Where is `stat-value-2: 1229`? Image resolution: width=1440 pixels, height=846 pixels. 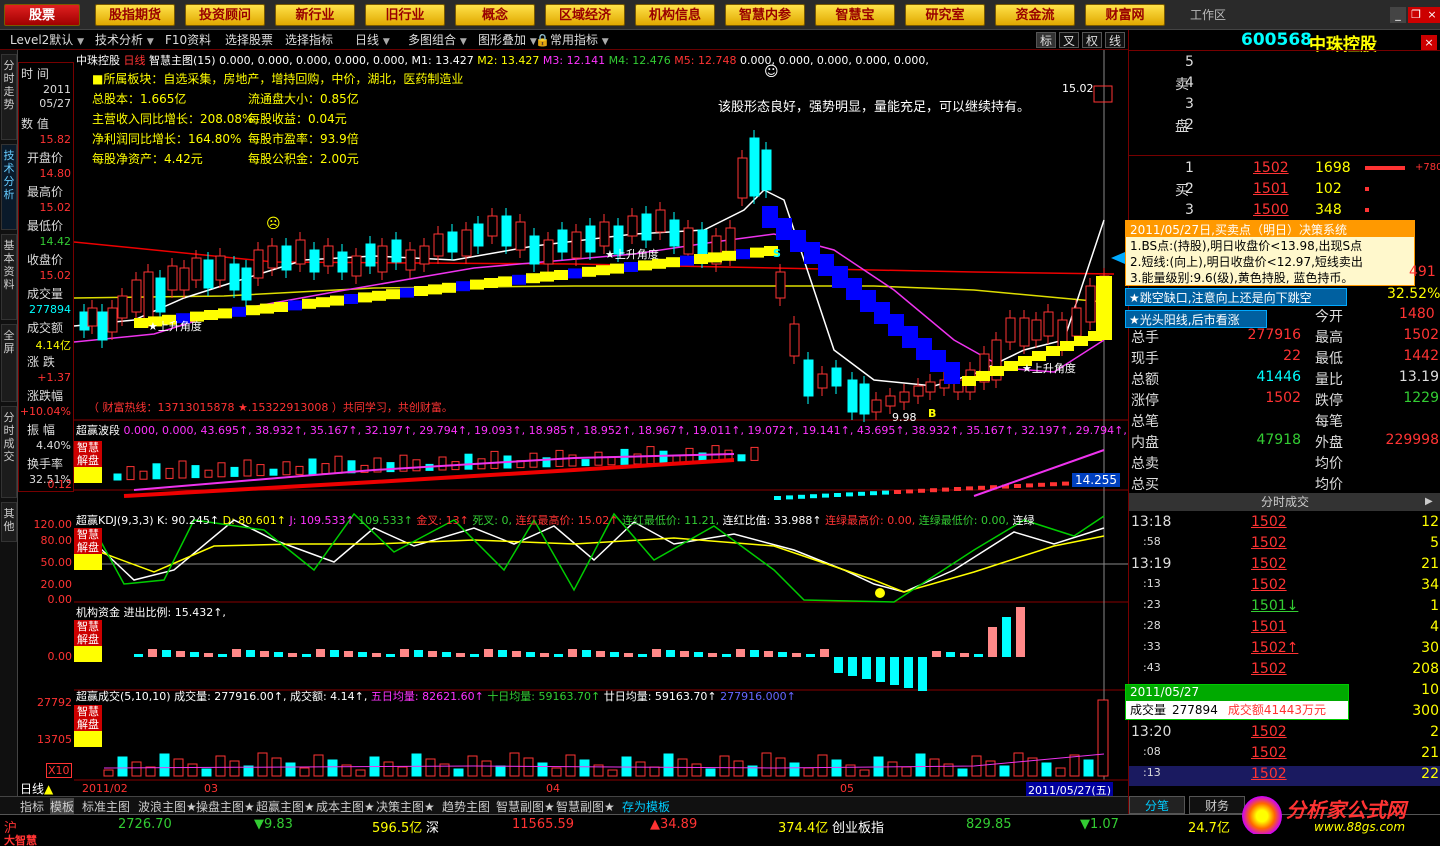
stat-value-2: 1229 is located at coordinates (1421, 398).